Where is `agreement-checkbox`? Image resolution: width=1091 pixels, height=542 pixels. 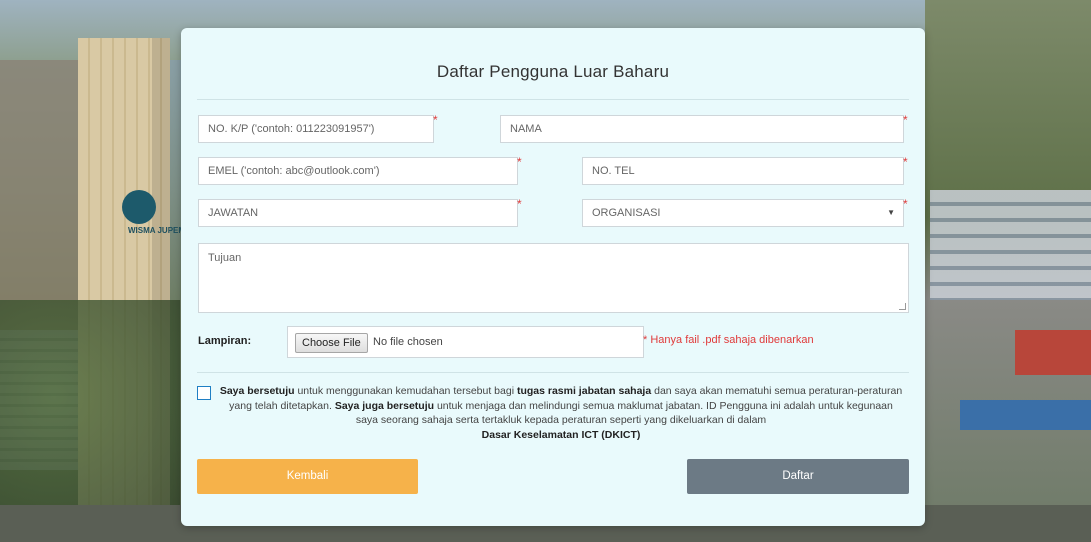
agreement-checkbox is located at coordinates (204, 393).